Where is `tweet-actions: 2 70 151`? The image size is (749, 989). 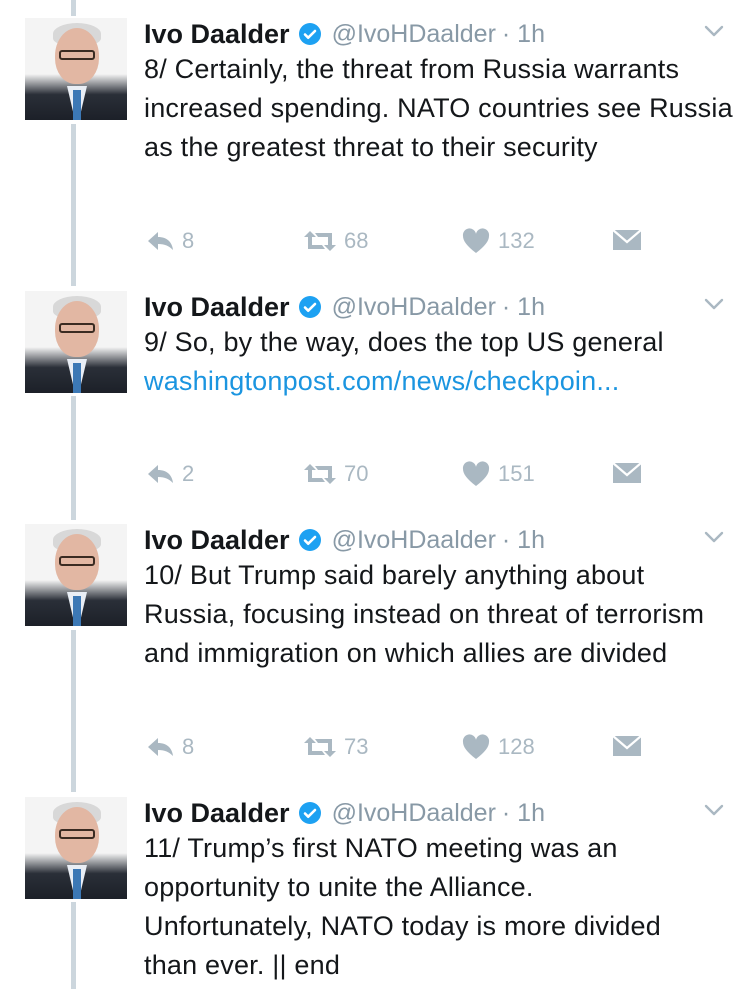 tweet-actions: 2 70 151 is located at coordinates (404, 476).